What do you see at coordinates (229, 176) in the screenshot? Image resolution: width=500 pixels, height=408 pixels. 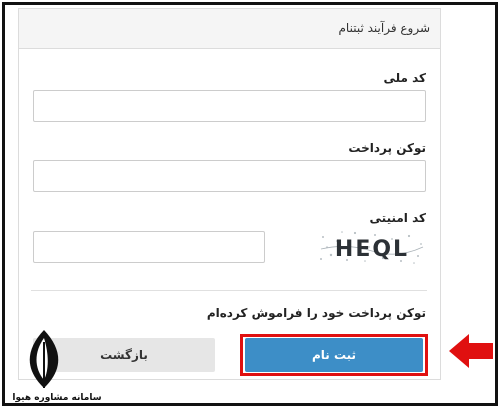 I see `payment-token-input` at bounding box center [229, 176].